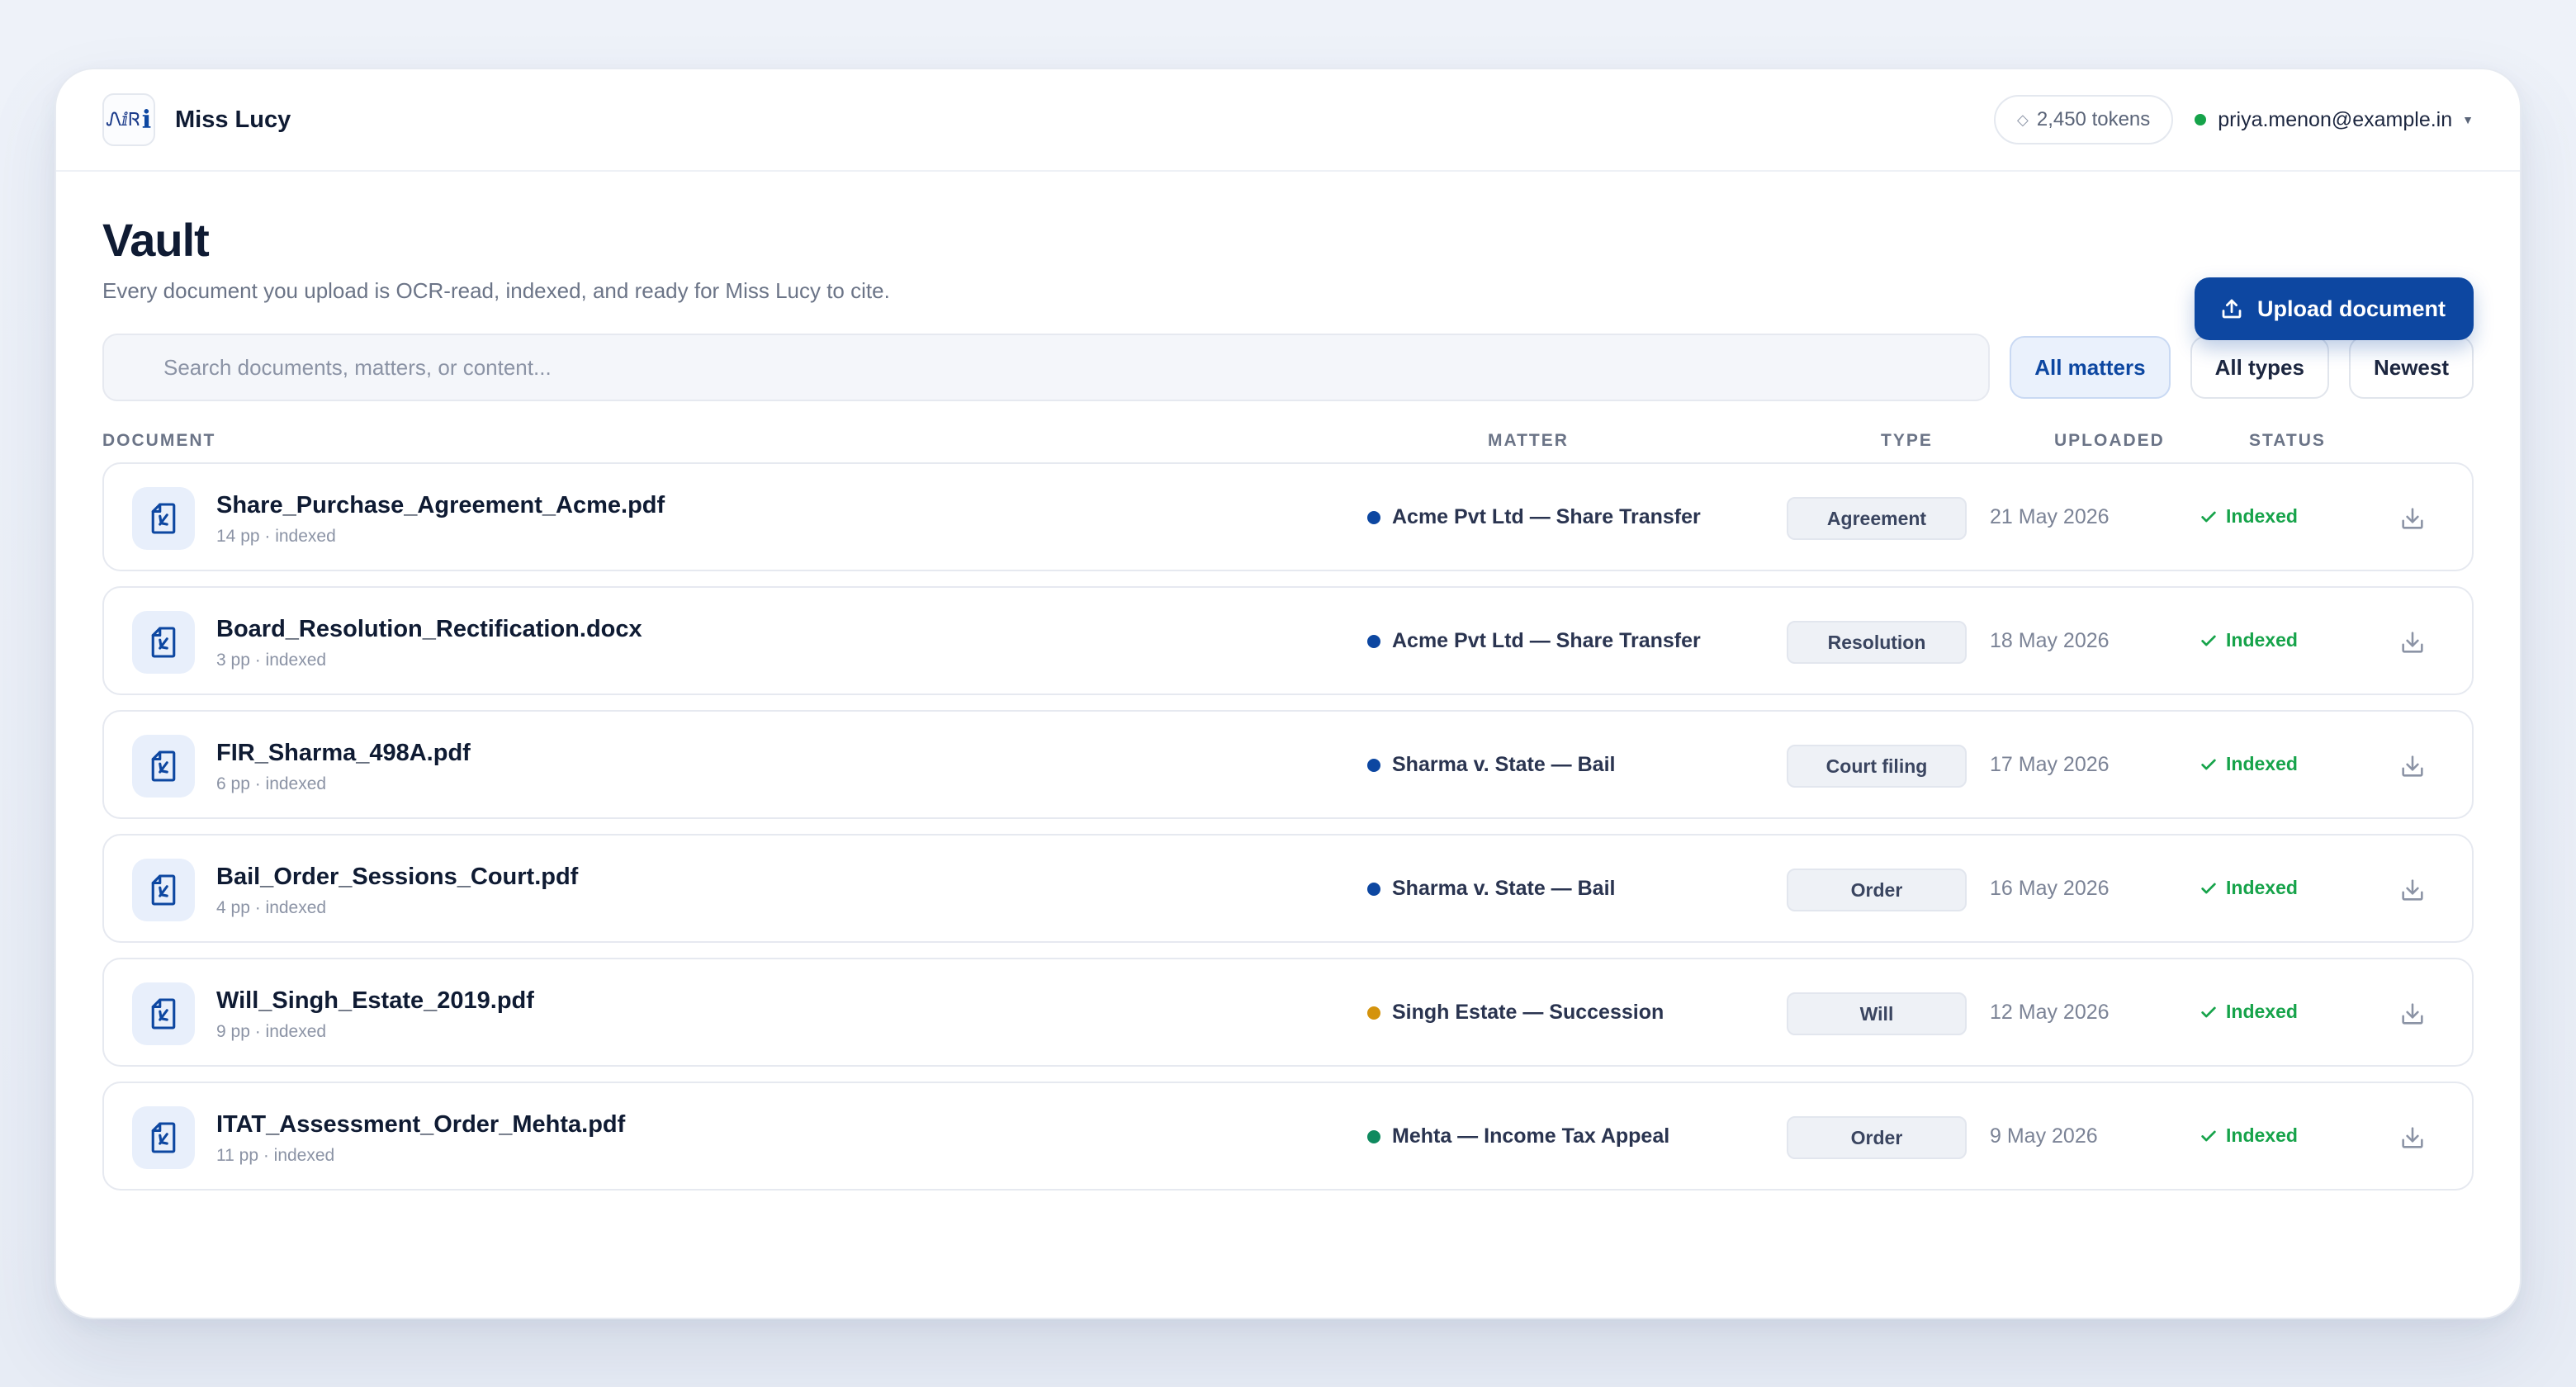  I want to click on document-name: Share_Purchase_Agreement_Acme.pdf, so click(440, 505).